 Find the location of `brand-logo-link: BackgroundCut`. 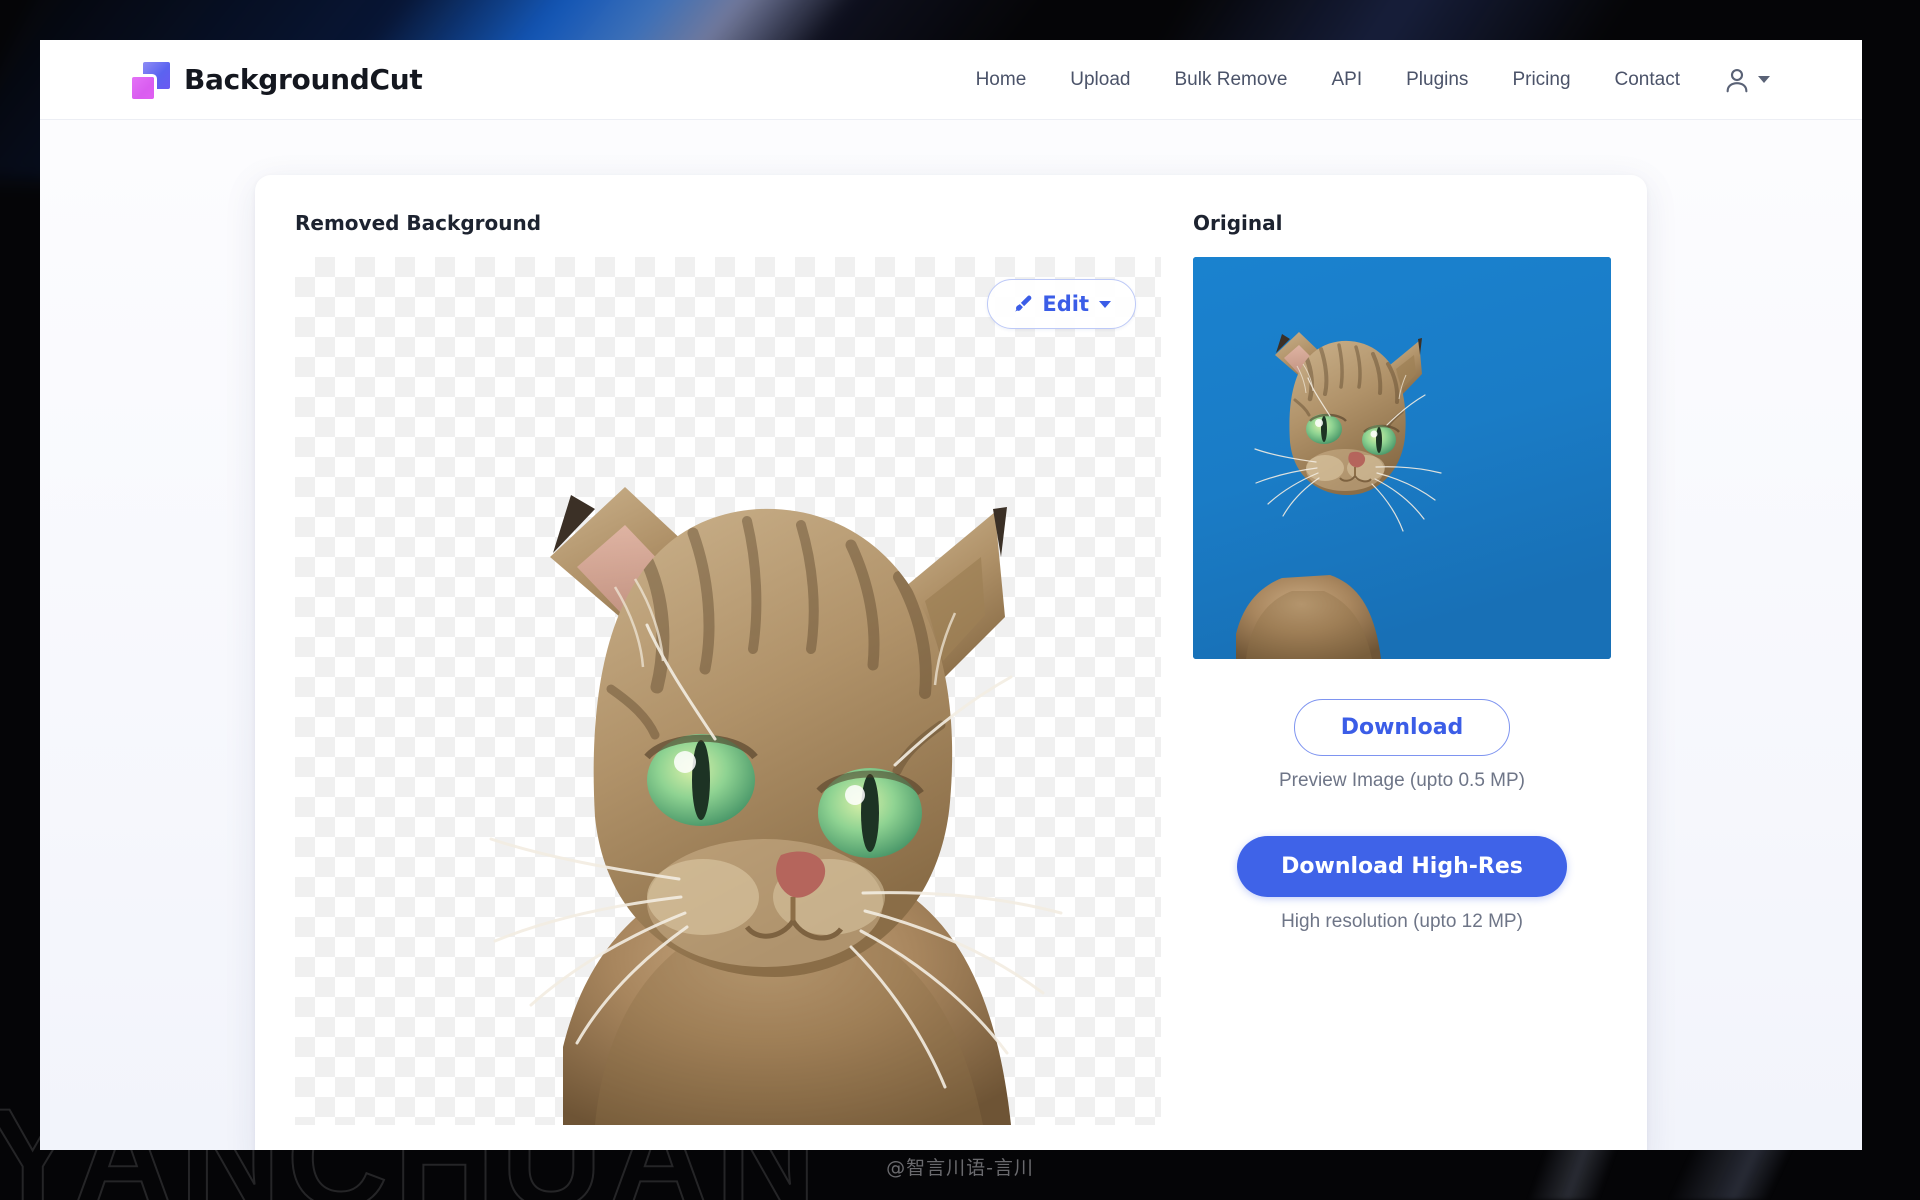

brand-logo-link: BackgroundCut is located at coordinates (277, 80).